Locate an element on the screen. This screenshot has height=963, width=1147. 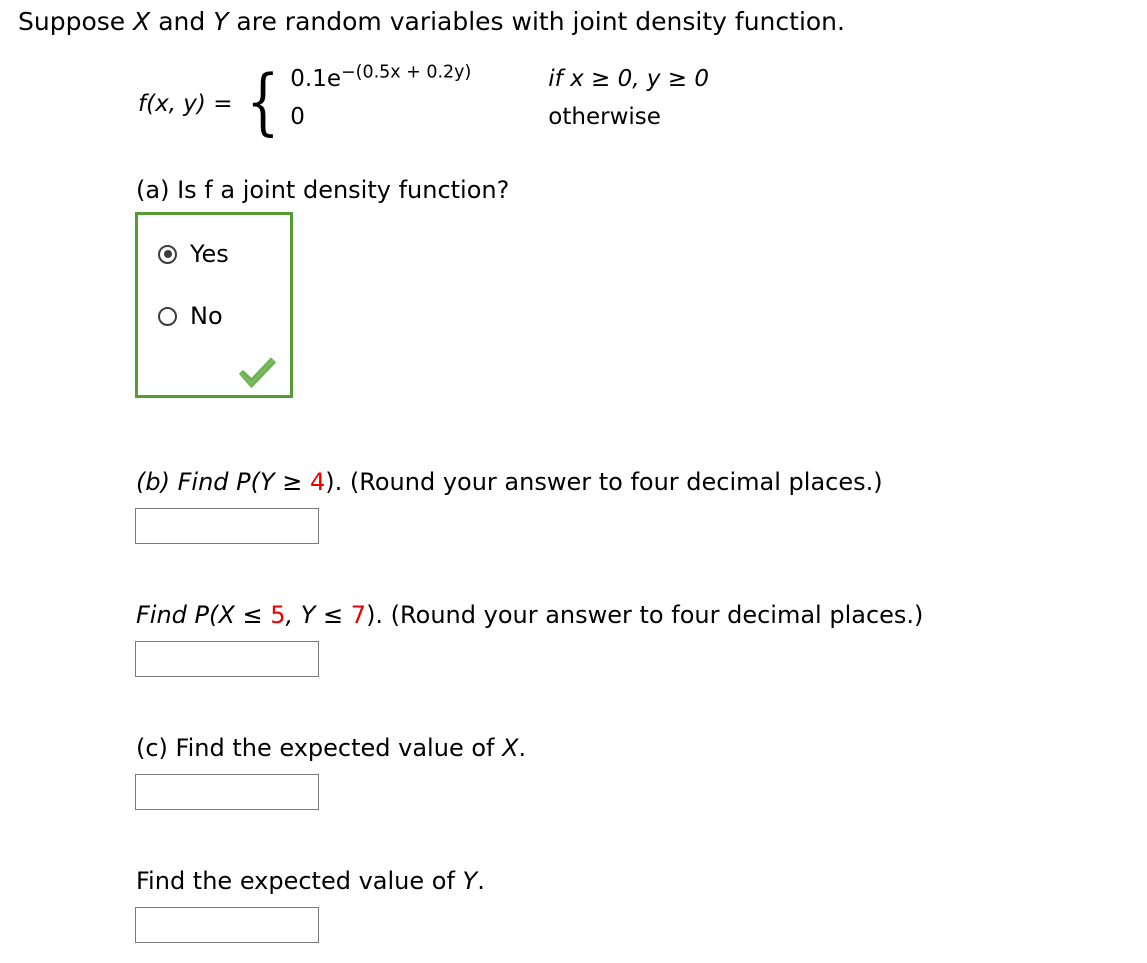
stem-variable-x: X is located at coordinates (142, 21).